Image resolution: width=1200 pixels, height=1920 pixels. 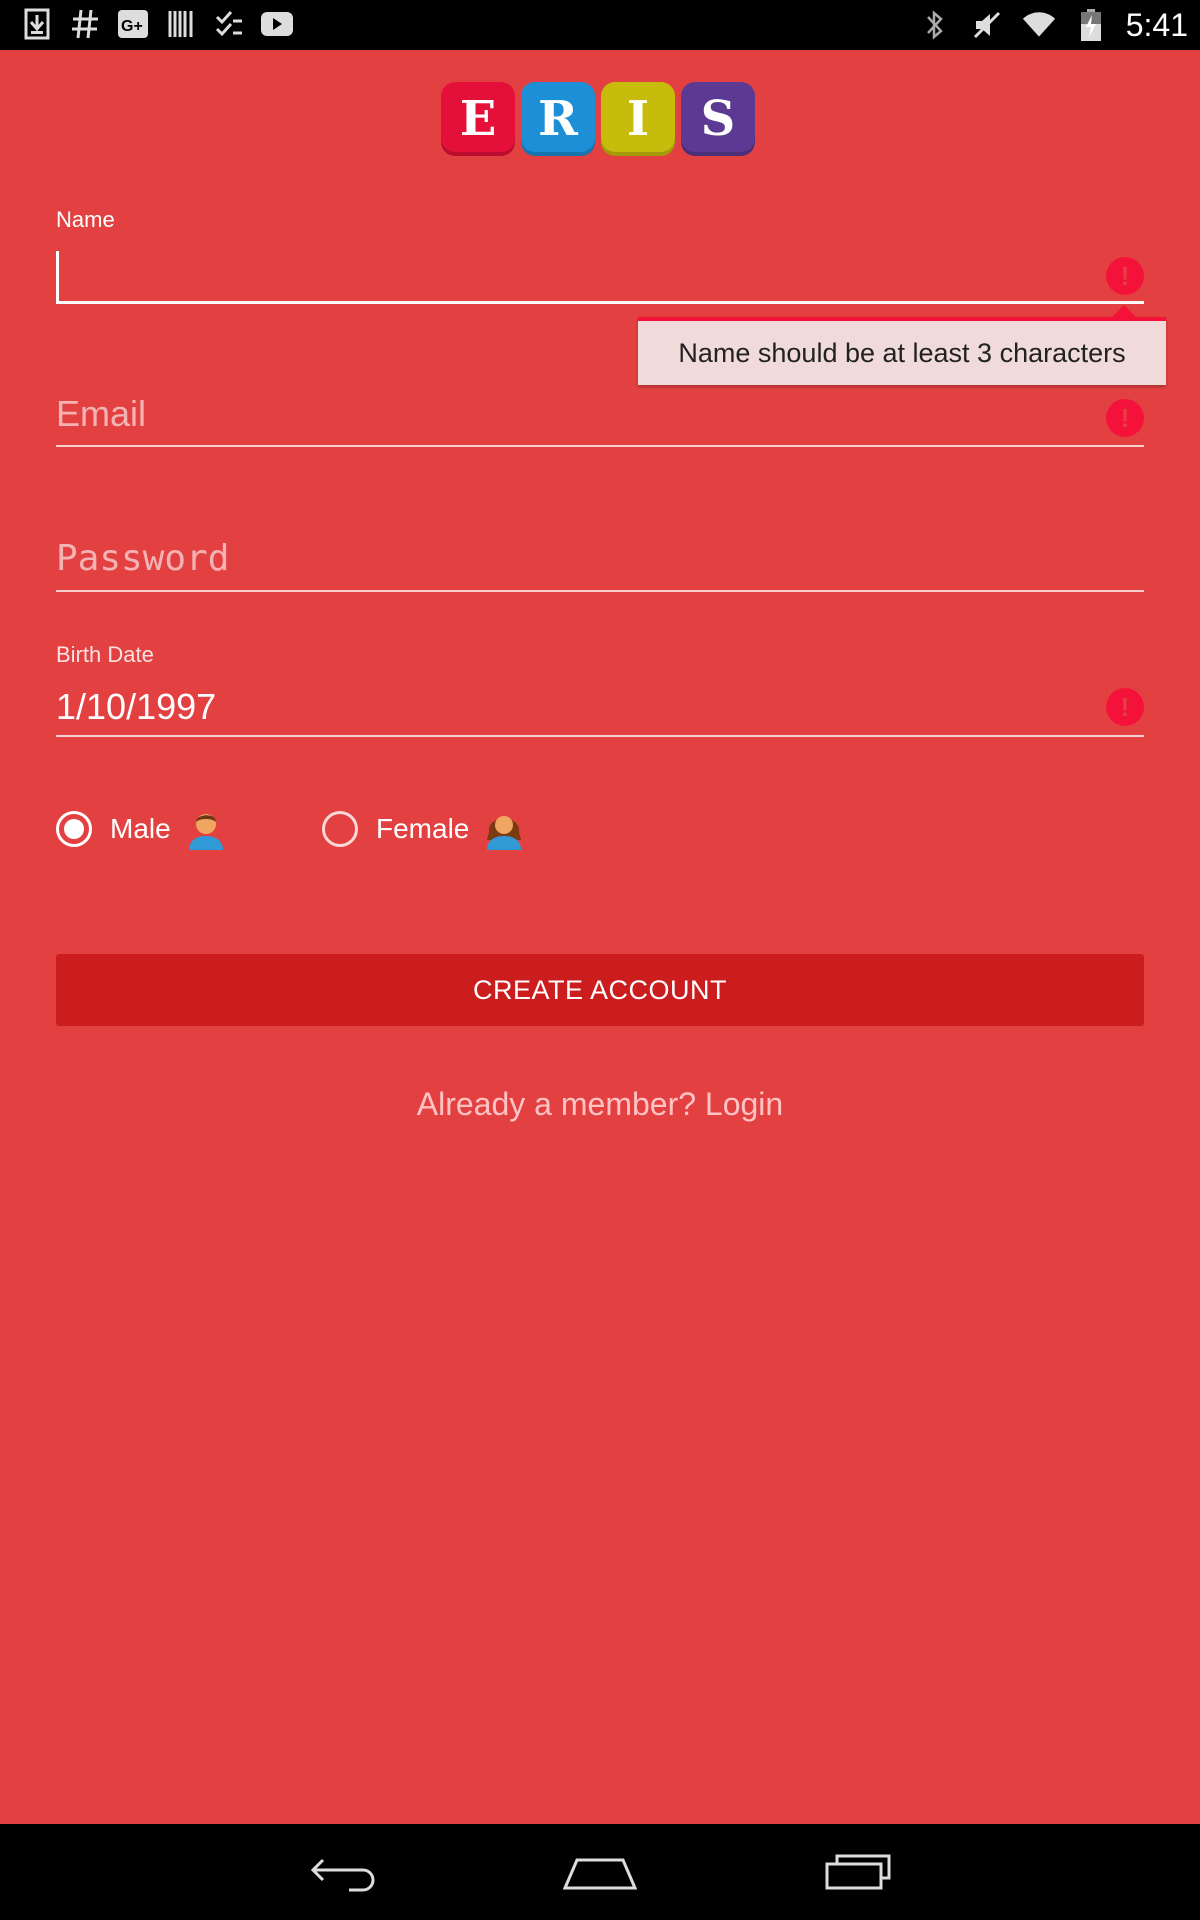 I want to click on name-field: Name !, so click(x=600, y=255).